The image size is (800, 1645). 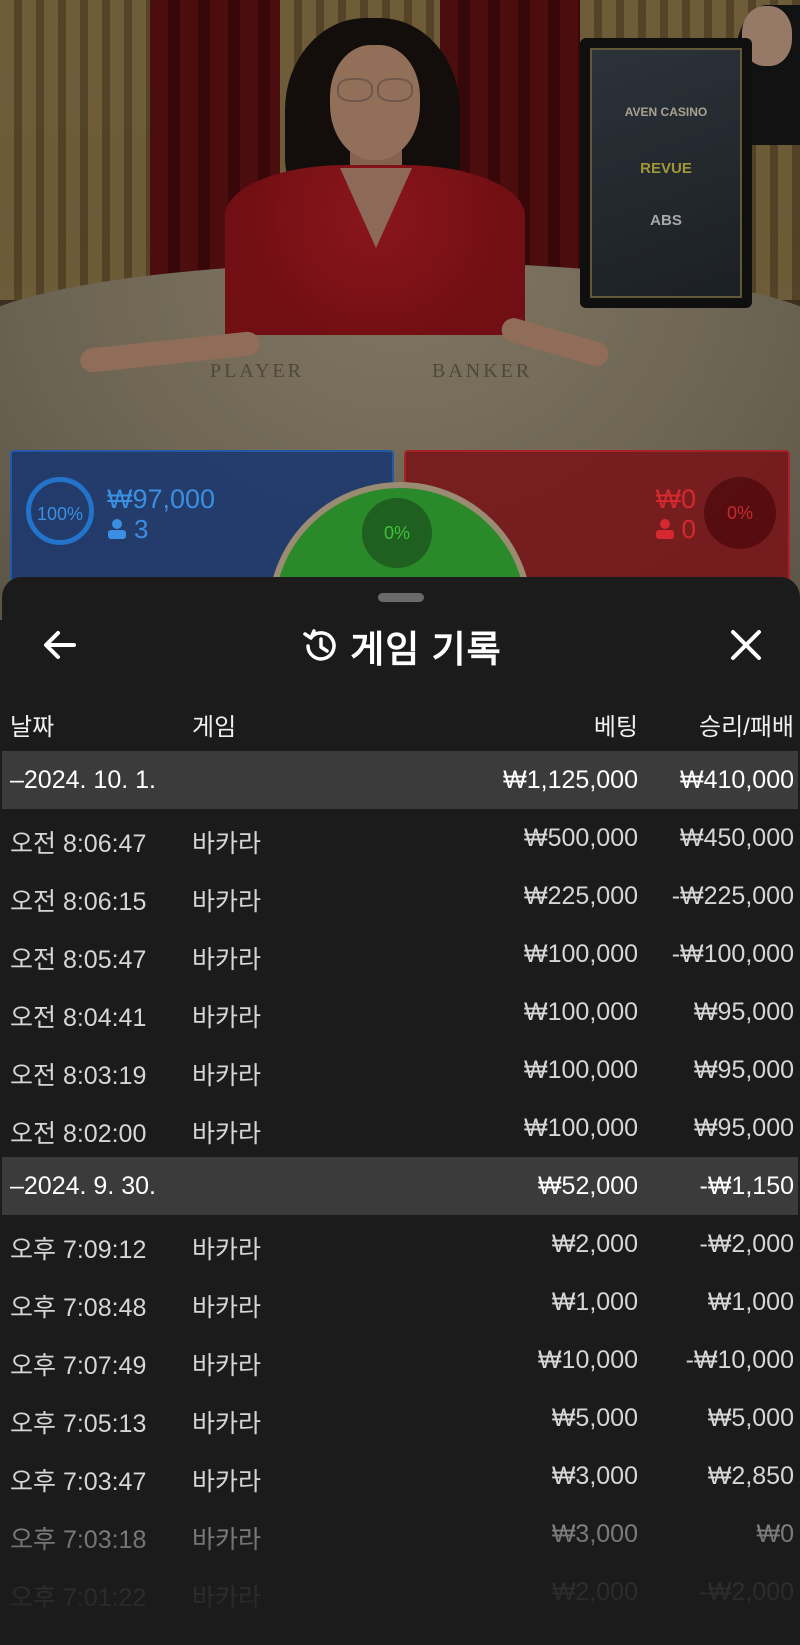 What do you see at coordinates (426, 649) in the screenshot?
I see `sheet-title: 게임 기록` at bounding box center [426, 649].